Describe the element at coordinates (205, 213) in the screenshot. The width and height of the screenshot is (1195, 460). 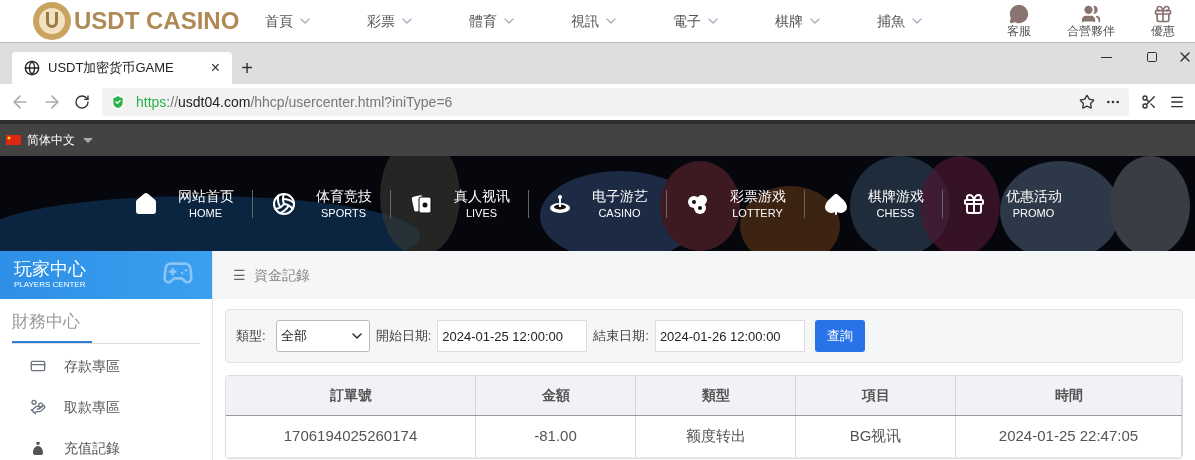
I see `nav-sublabel: HOME` at that location.